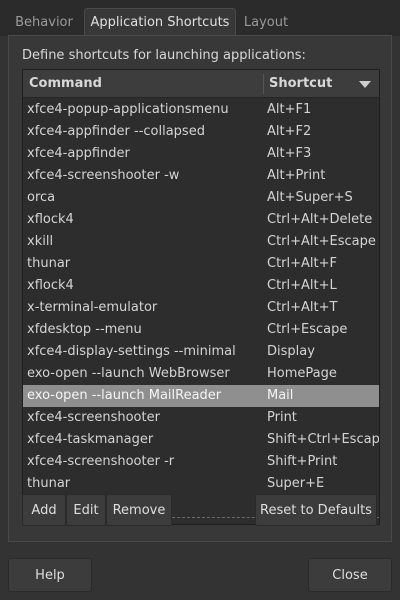 The height and width of the screenshot is (600, 400). What do you see at coordinates (302, 285) in the screenshot?
I see `cell-shortcut: Ctrl+Alt+L` at bounding box center [302, 285].